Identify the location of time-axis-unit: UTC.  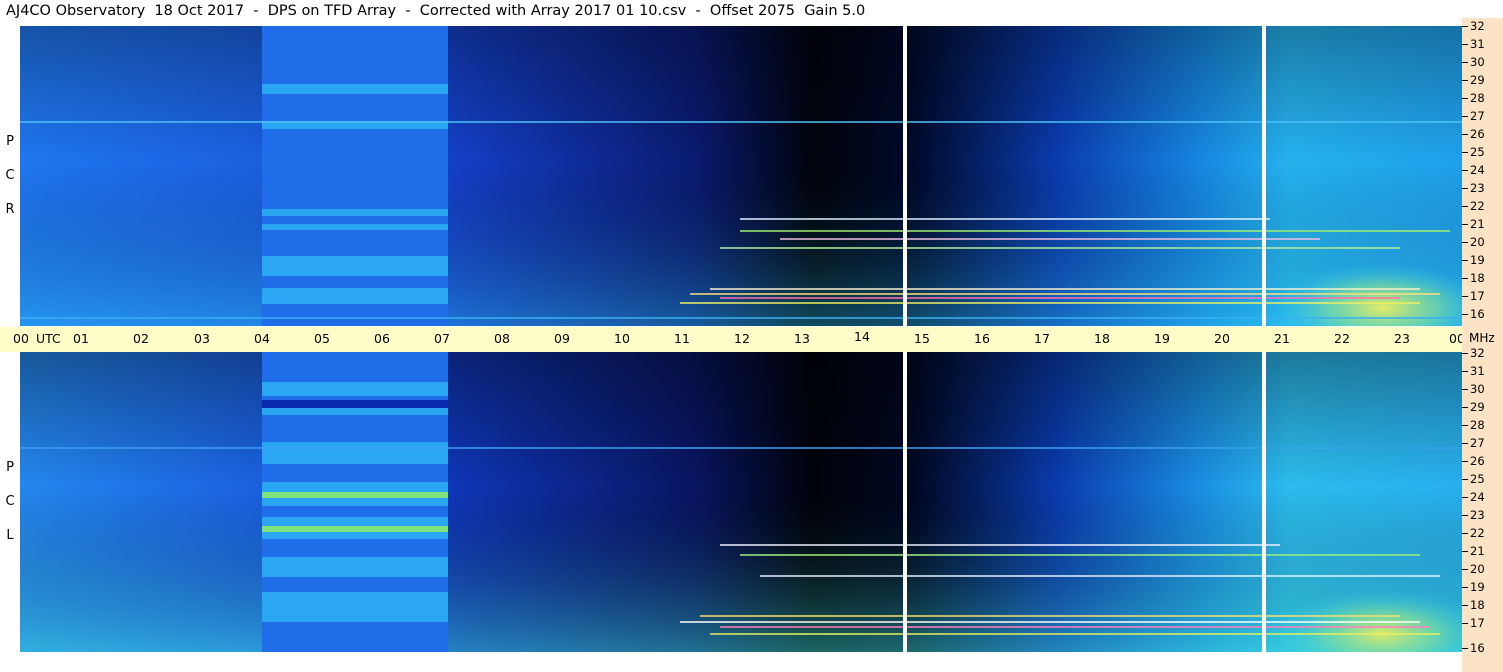
(48, 338).